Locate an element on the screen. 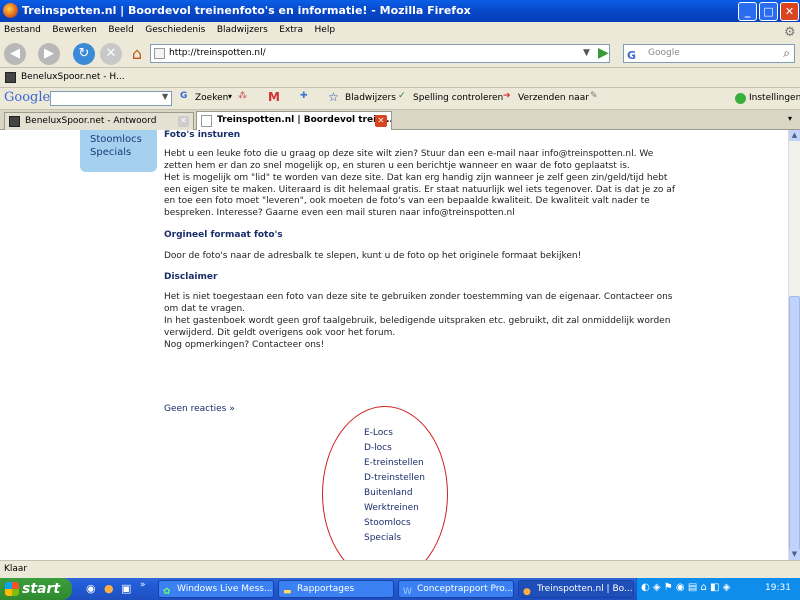 The height and width of the screenshot is (600, 800). popup-blocker-icon: ⁂ is located at coordinates (242, 96).